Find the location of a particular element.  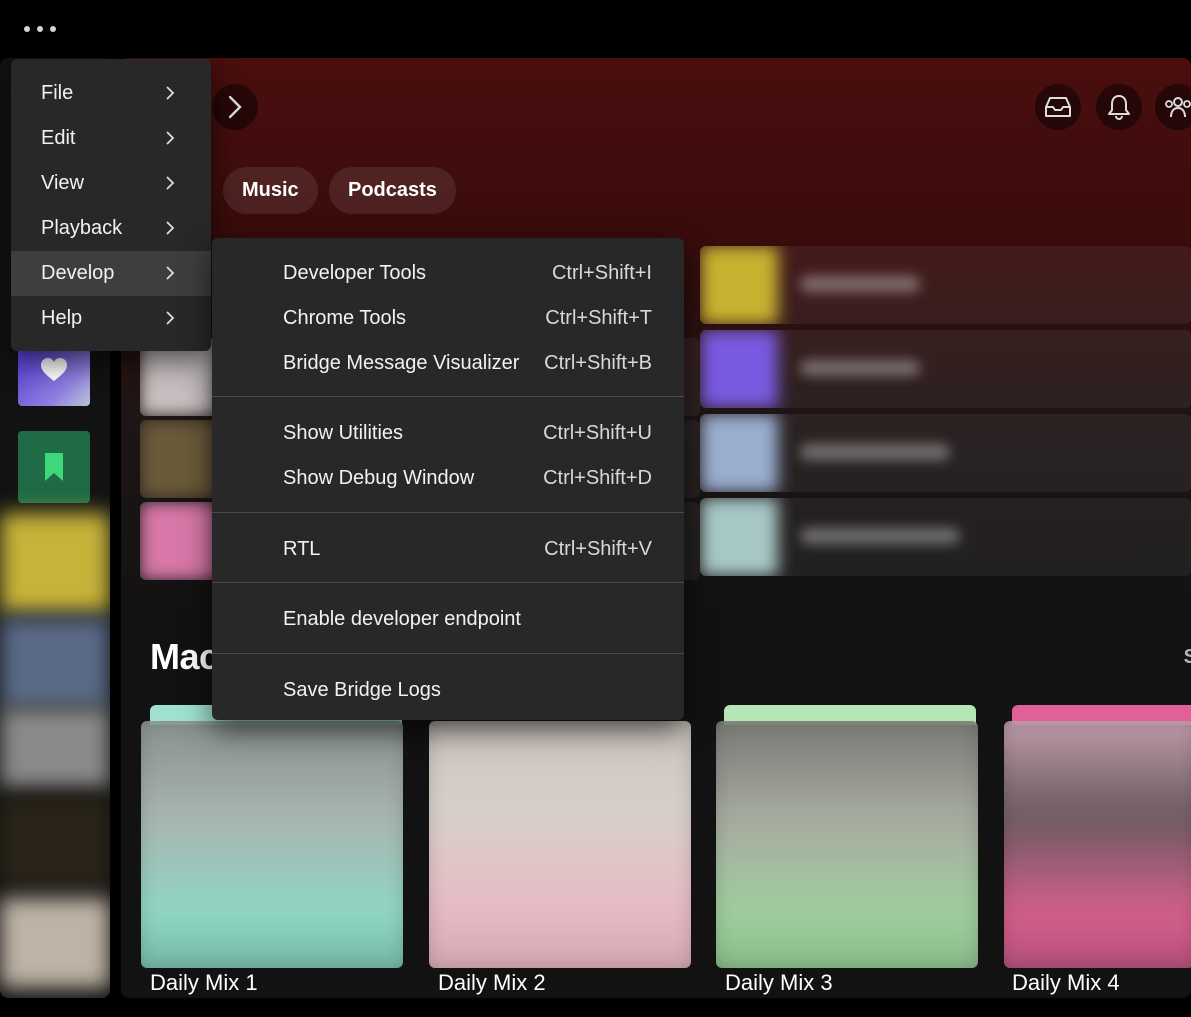

menu-item-shortcut: Ctrl+Shift+D is located at coordinates (597, 478).